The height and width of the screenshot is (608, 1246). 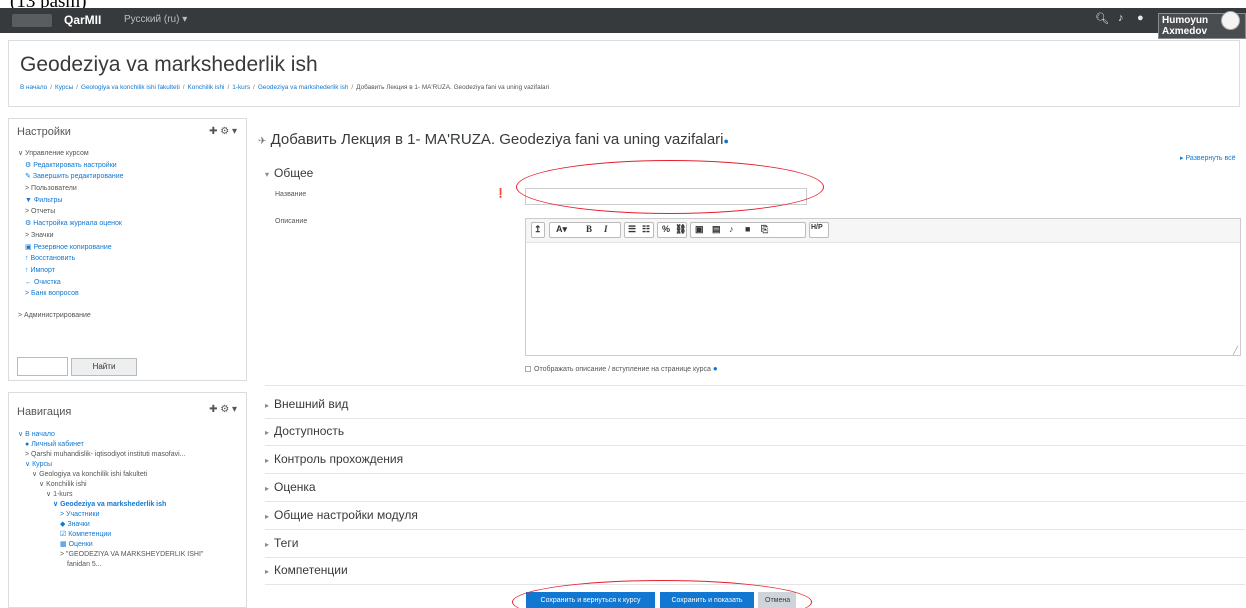 I want to click on section-tags: ▸ Теги, so click(x=281, y=543).